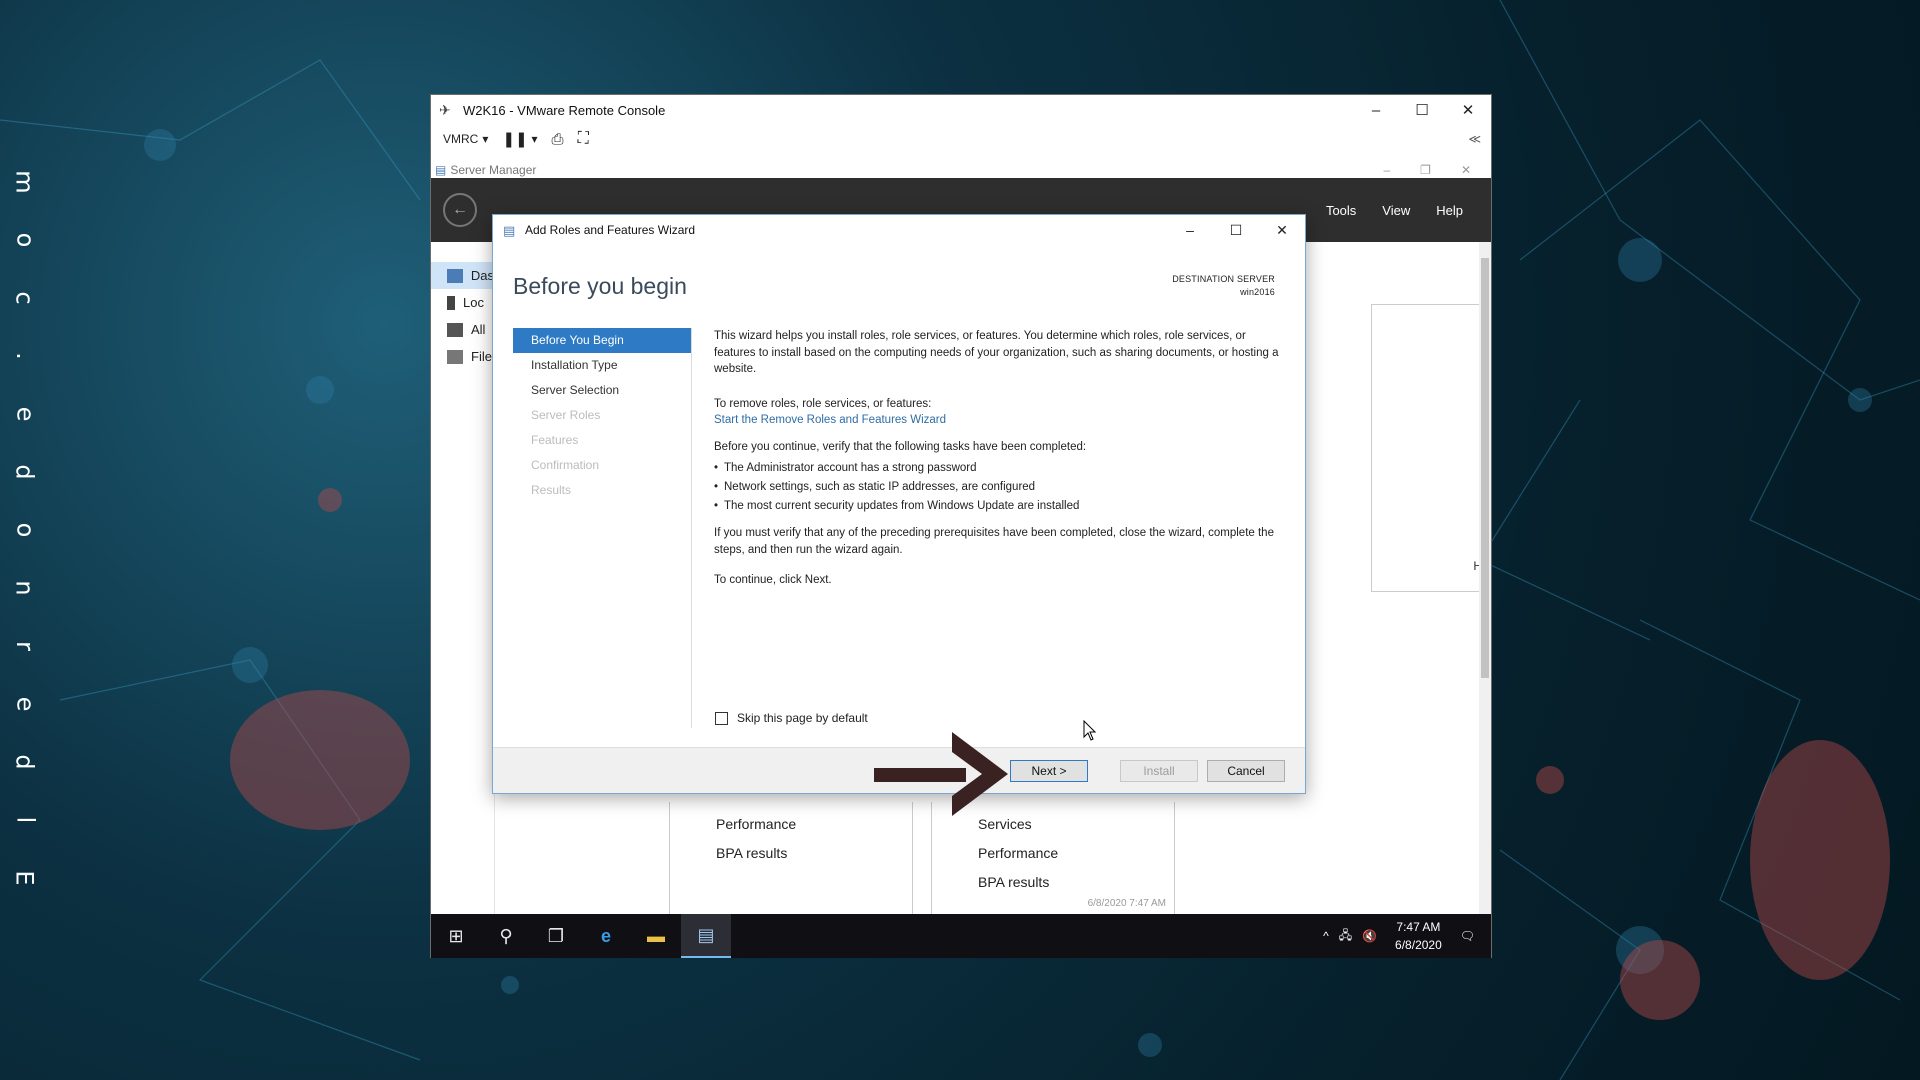 The height and width of the screenshot is (1080, 1920). I want to click on welcome-tile: Hide, so click(1431, 448).